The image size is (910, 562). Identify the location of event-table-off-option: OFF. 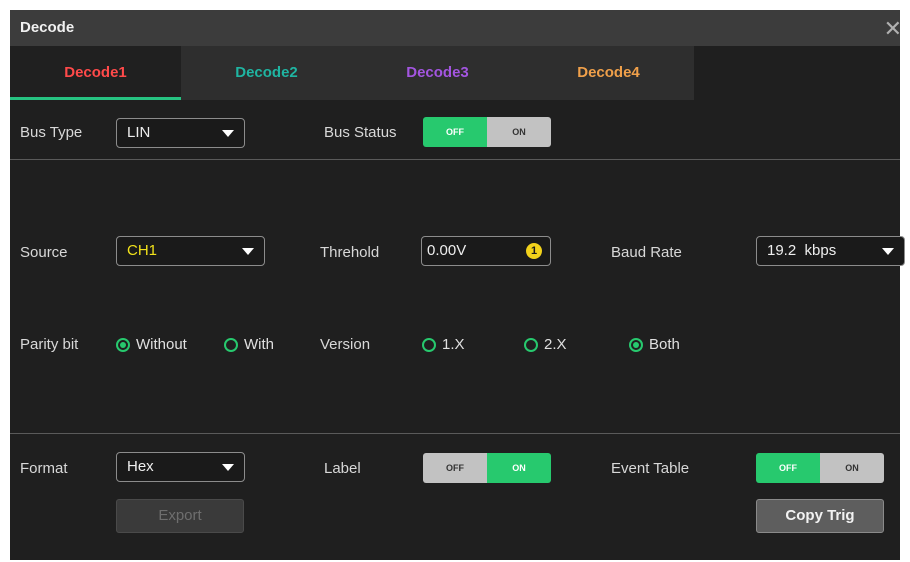
(788, 468).